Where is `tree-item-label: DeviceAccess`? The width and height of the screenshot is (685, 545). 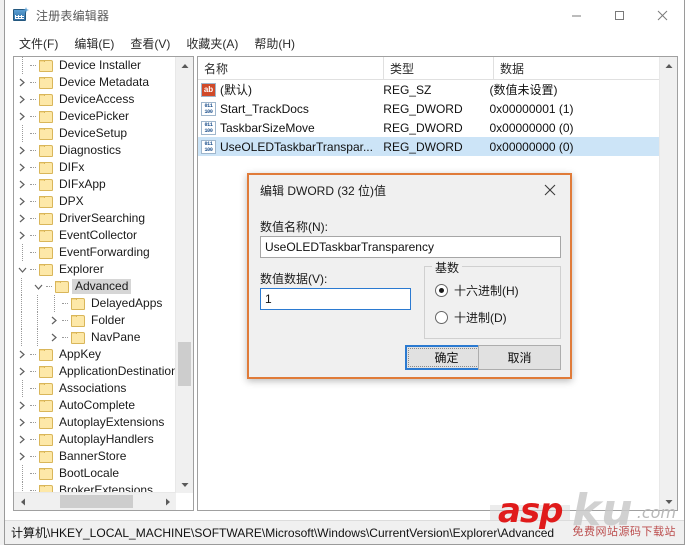 tree-item-label: DeviceAccess is located at coordinates (97, 99).